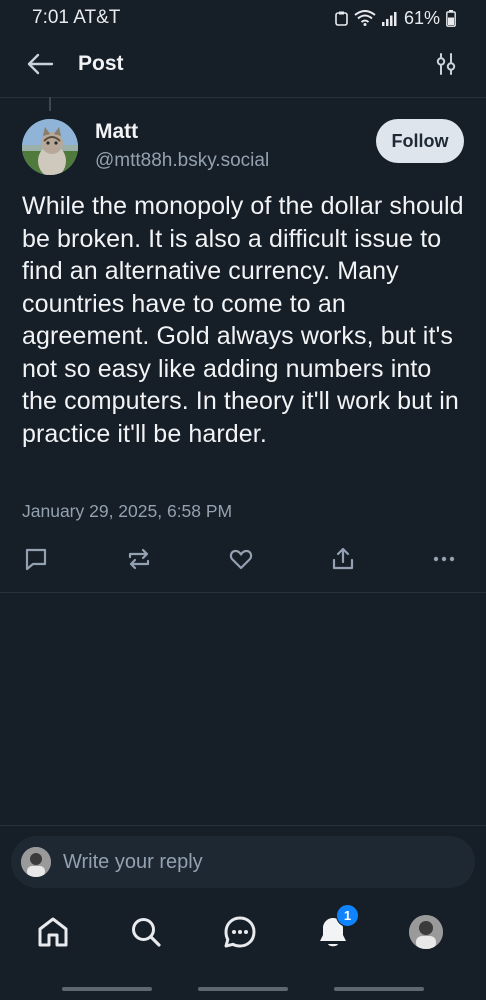 The height and width of the screenshot is (1000, 486). I want to click on battery-icon, so click(451, 18).